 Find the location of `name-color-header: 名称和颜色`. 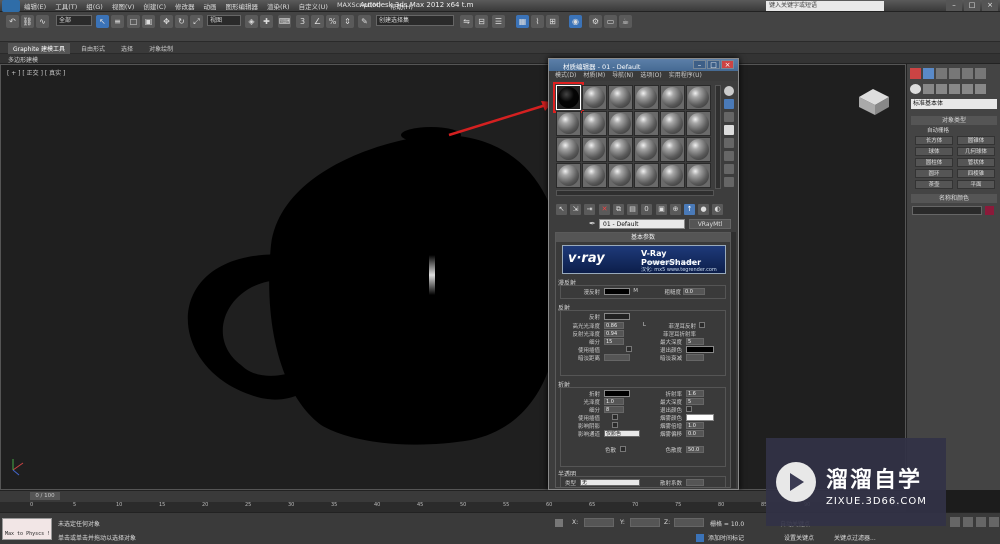

name-color-header: 名称和颜色 is located at coordinates (954, 198).